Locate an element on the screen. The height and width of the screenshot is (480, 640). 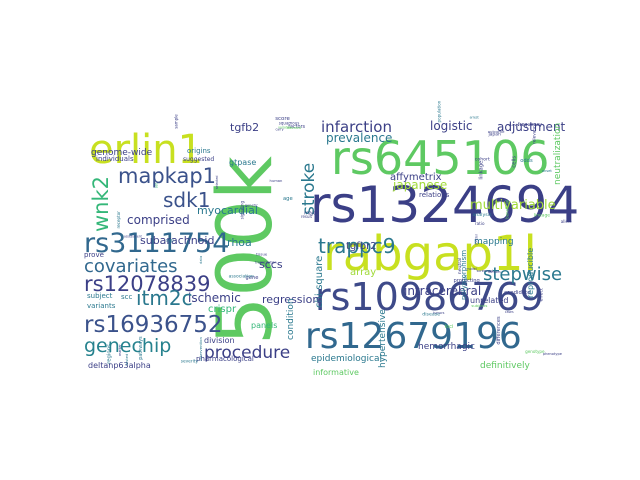
small-word-subjects: subjects is located at coordinates (479, 305).